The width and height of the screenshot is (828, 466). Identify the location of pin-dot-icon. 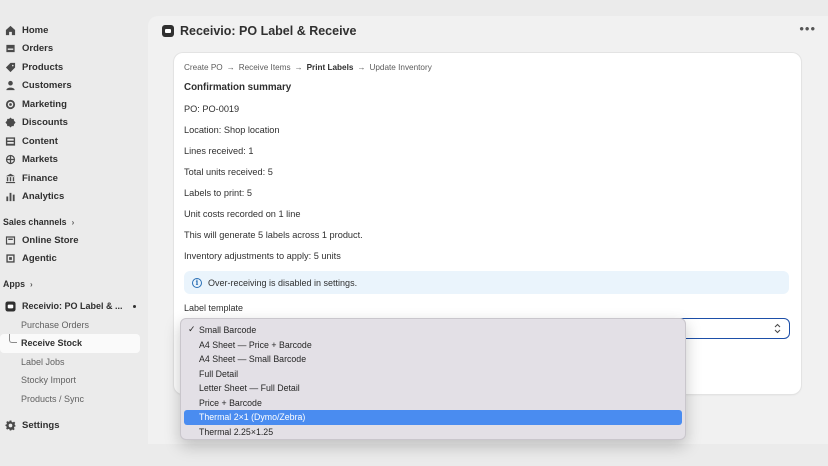
(134, 306).